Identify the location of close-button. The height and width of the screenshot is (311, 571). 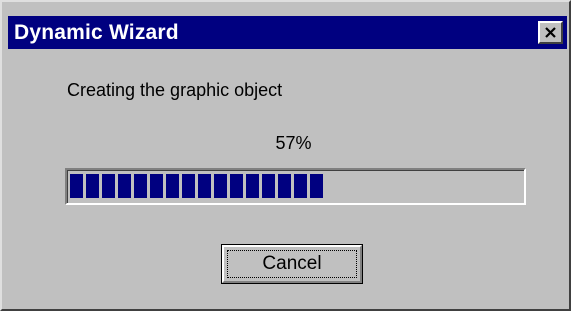
(550, 32).